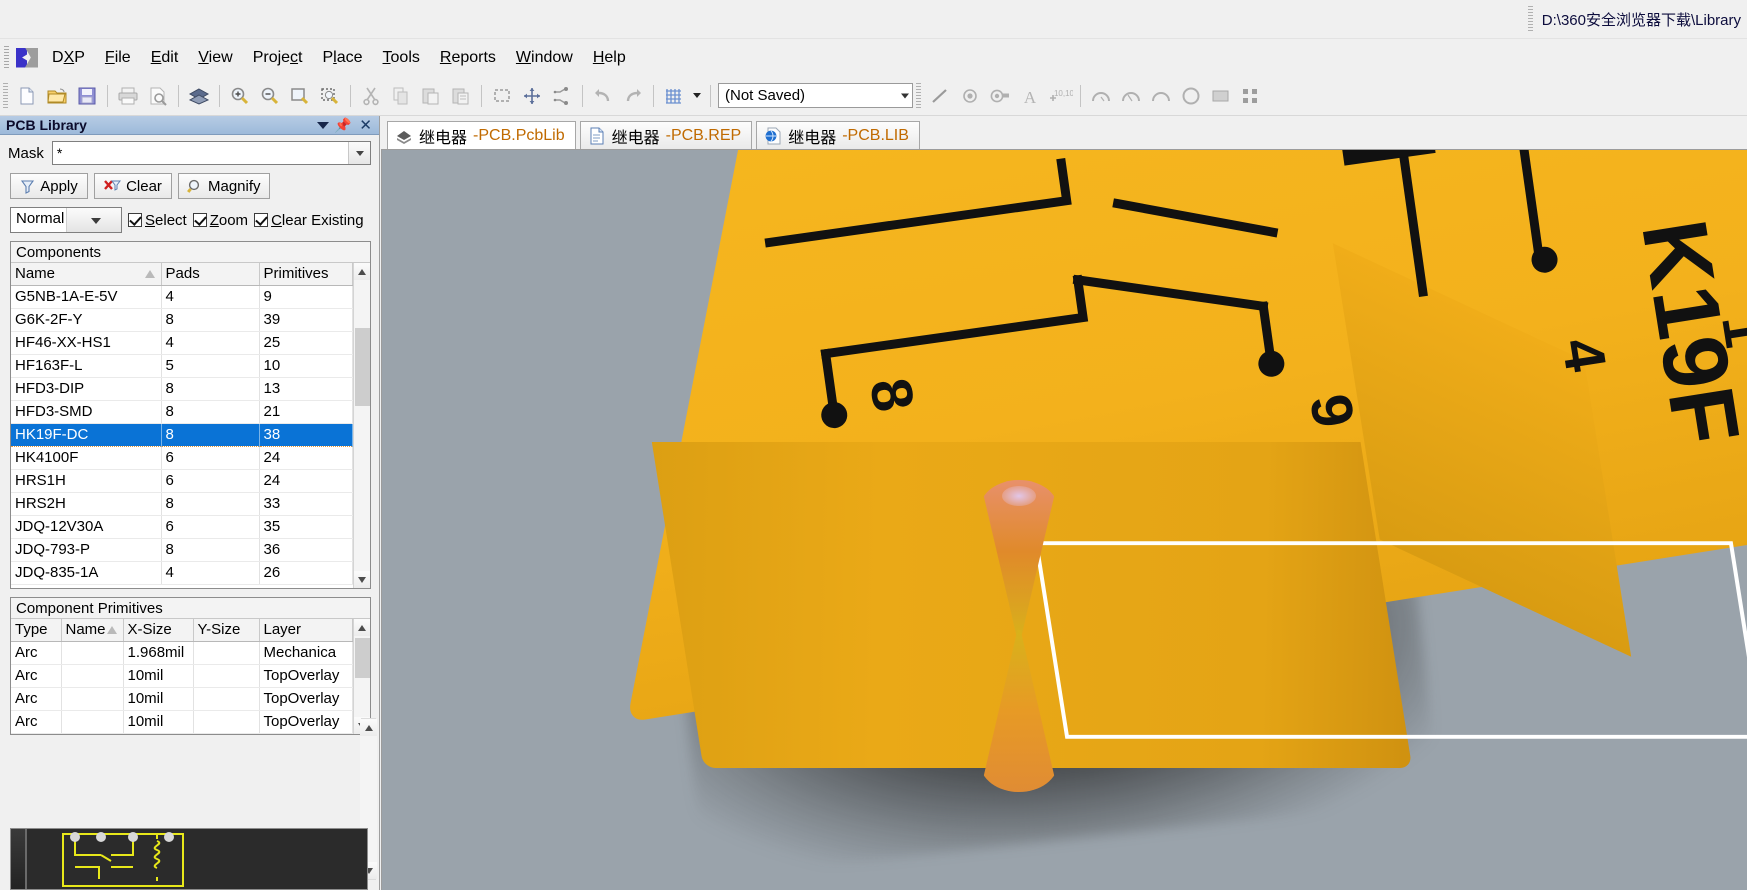 The height and width of the screenshot is (890, 1747). I want to click on place-component-icon, so click(1251, 96).